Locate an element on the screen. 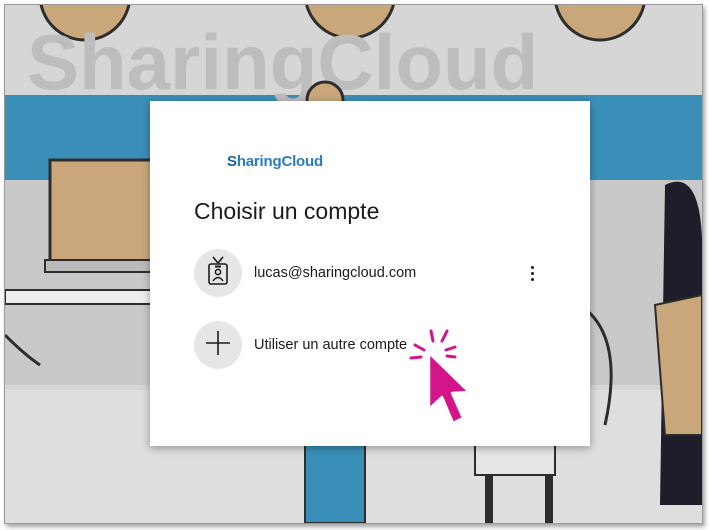 The image size is (709, 530). sharingcloud-logo: SharingCloud is located at coordinates (275, 161).